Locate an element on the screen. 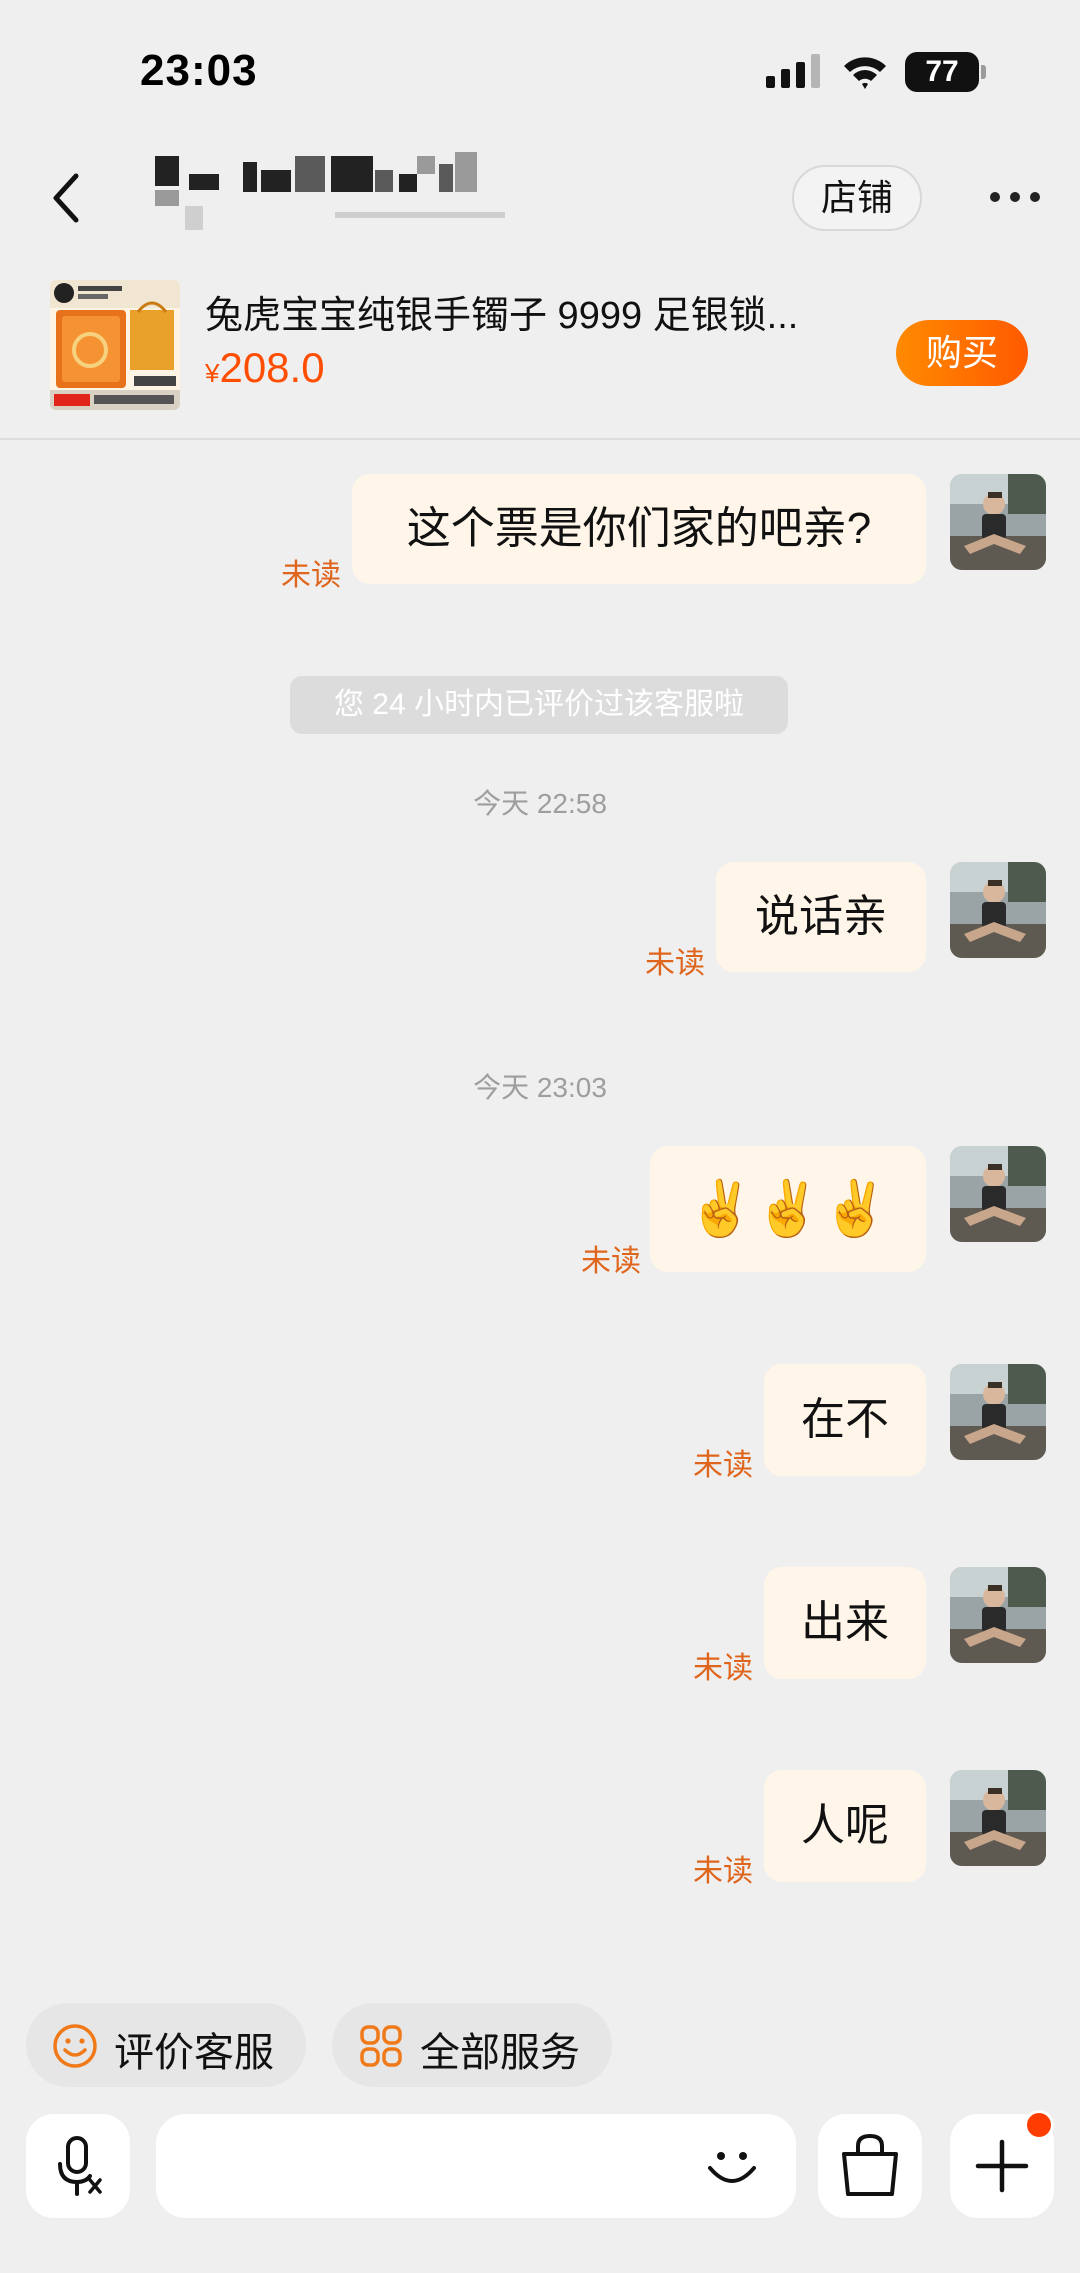 The image size is (1080, 2273). battery-icon: 77 is located at coordinates (945, 72).